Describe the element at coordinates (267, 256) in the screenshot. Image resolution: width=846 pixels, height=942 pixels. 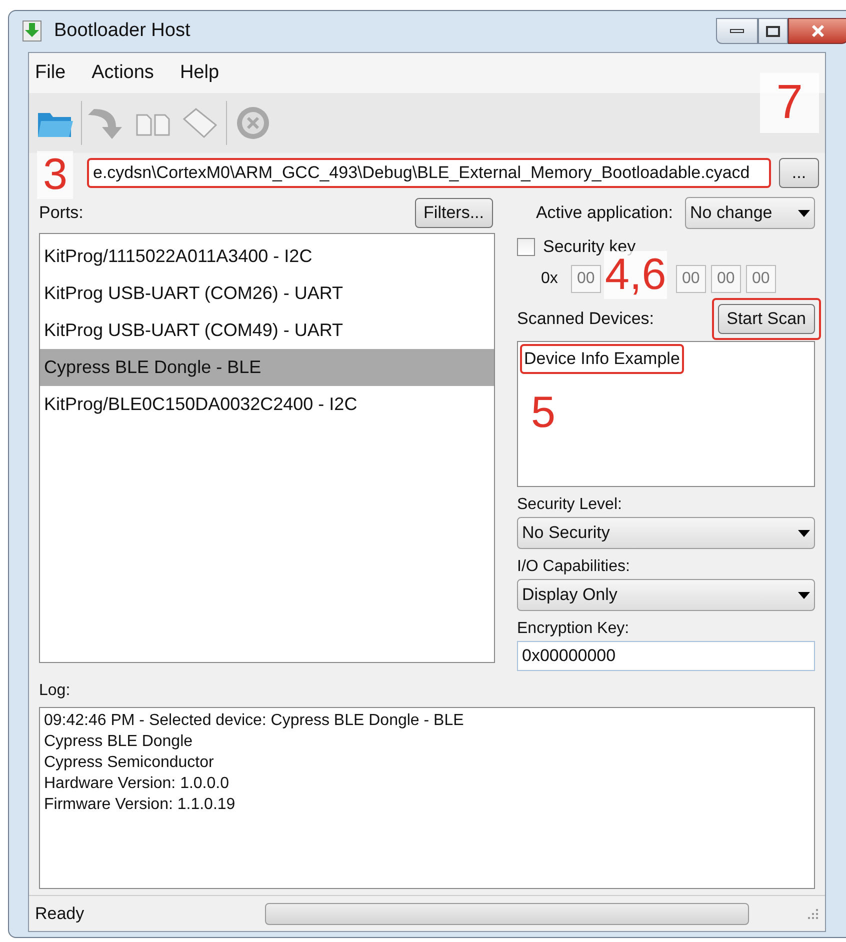
I see `port-item: KitProg/1115022A011A3400 - I2C` at that location.